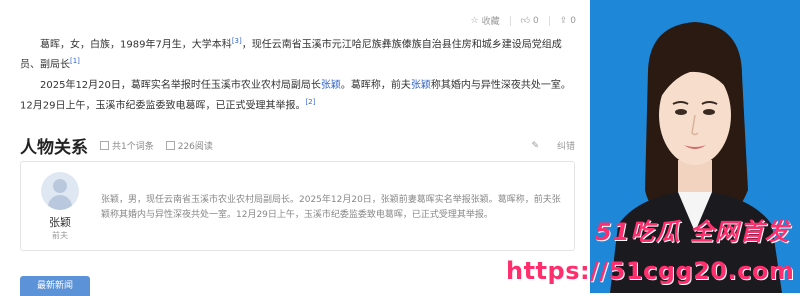 This screenshot has height=296, width=800. Describe the element at coordinates (692, 232) in the screenshot. I see `watermark-brand: 51吃瓜 全网首发` at that location.